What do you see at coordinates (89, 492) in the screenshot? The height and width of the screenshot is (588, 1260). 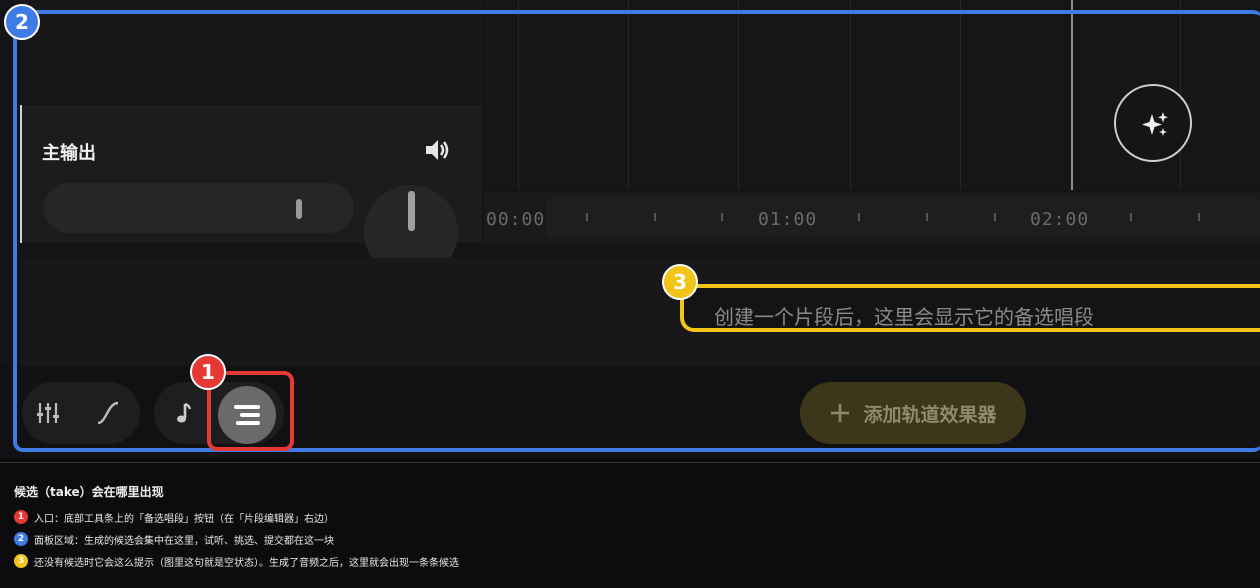 I see `legend-title: 候选（take）会在哪里出现` at bounding box center [89, 492].